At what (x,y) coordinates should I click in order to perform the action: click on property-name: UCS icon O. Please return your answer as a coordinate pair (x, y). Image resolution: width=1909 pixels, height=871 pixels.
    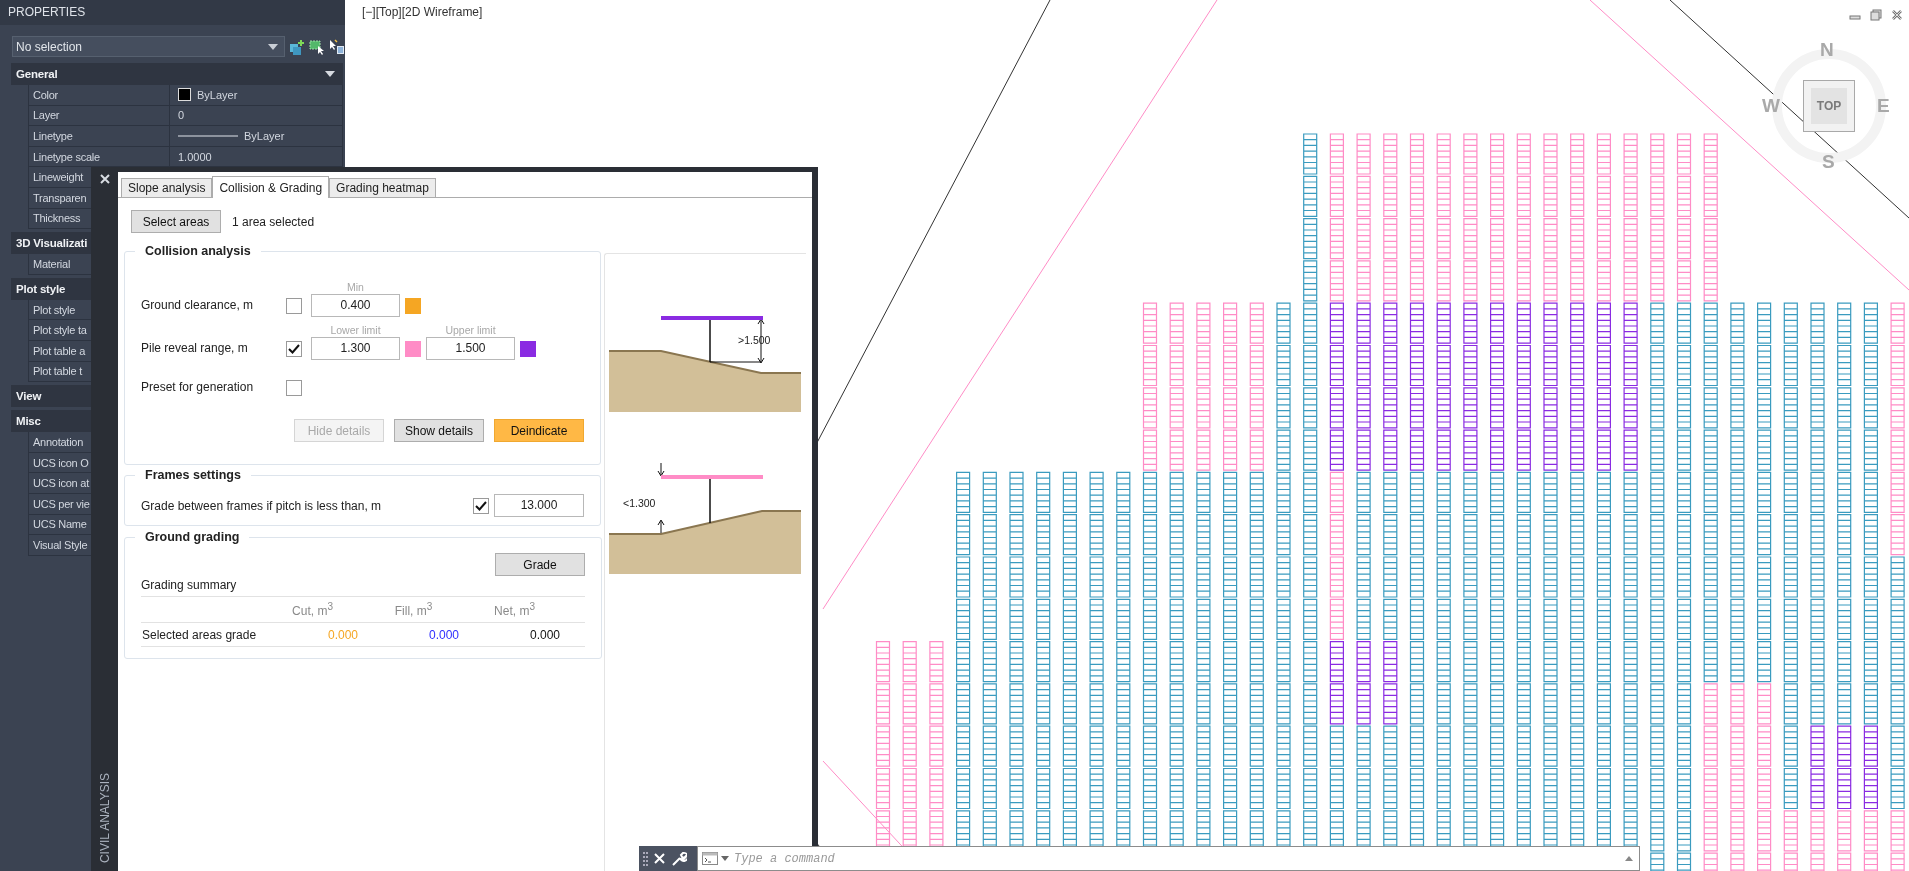
    Looking at the image, I should click on (61, 462).